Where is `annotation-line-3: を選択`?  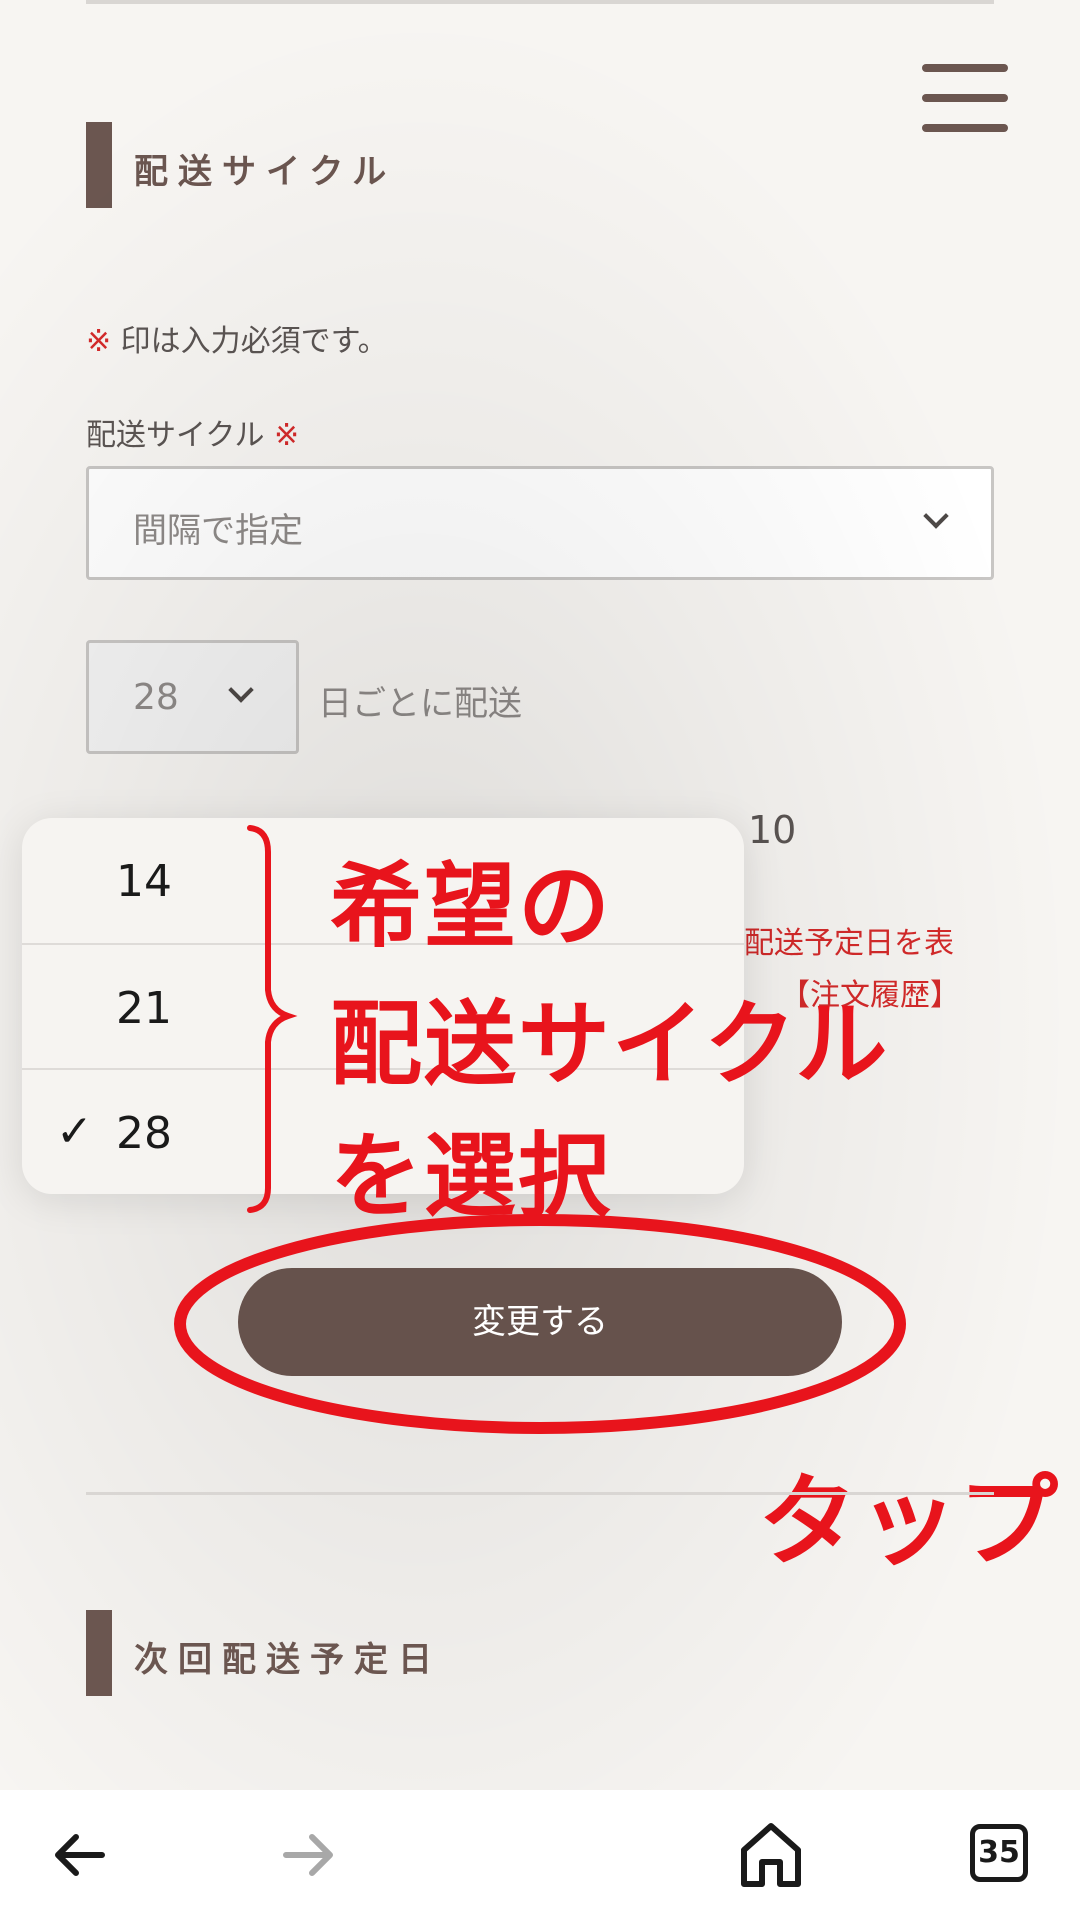
annotation-line-3: を選択 is located at coordinates (471, 1176).